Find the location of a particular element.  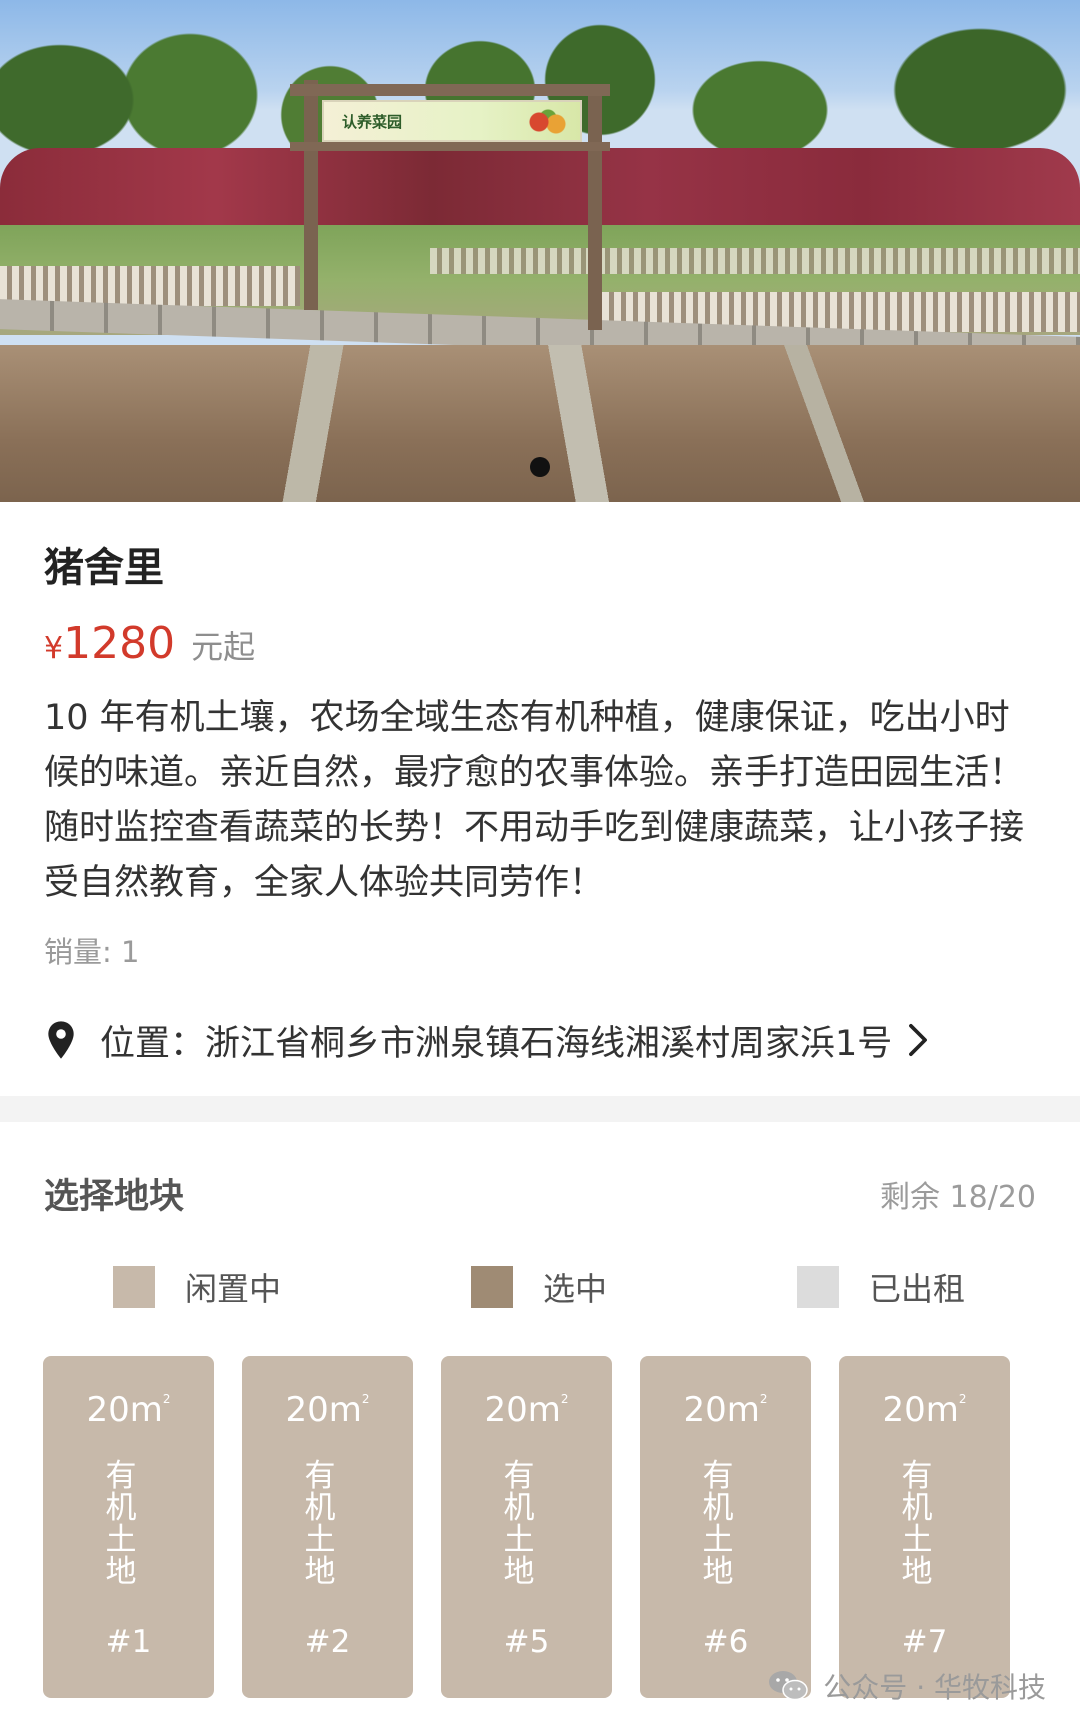

price-row: ¥ 1280 元起 is located at coordinates (149, 643).